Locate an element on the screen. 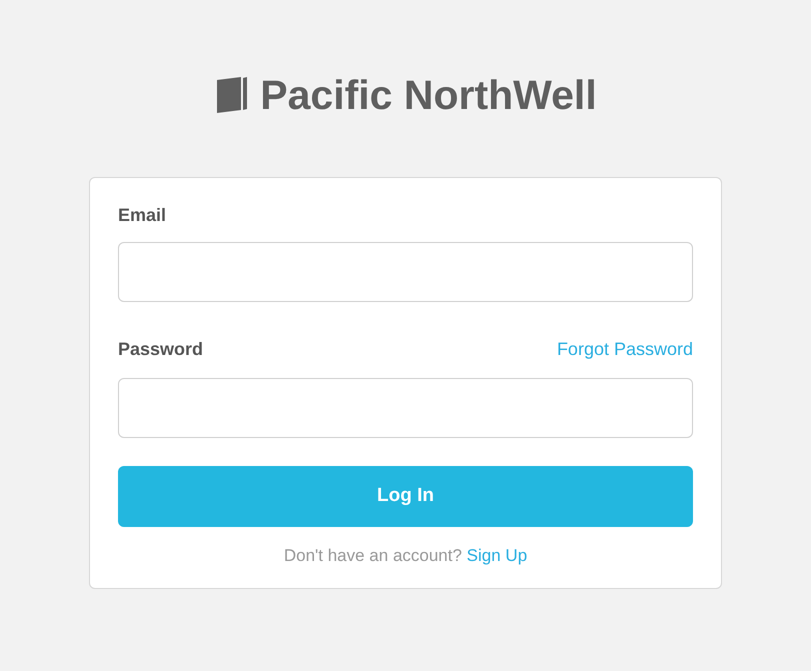 The width and height of the screenshot is (811, 671). book-icon is located at coordinates (231, 95).